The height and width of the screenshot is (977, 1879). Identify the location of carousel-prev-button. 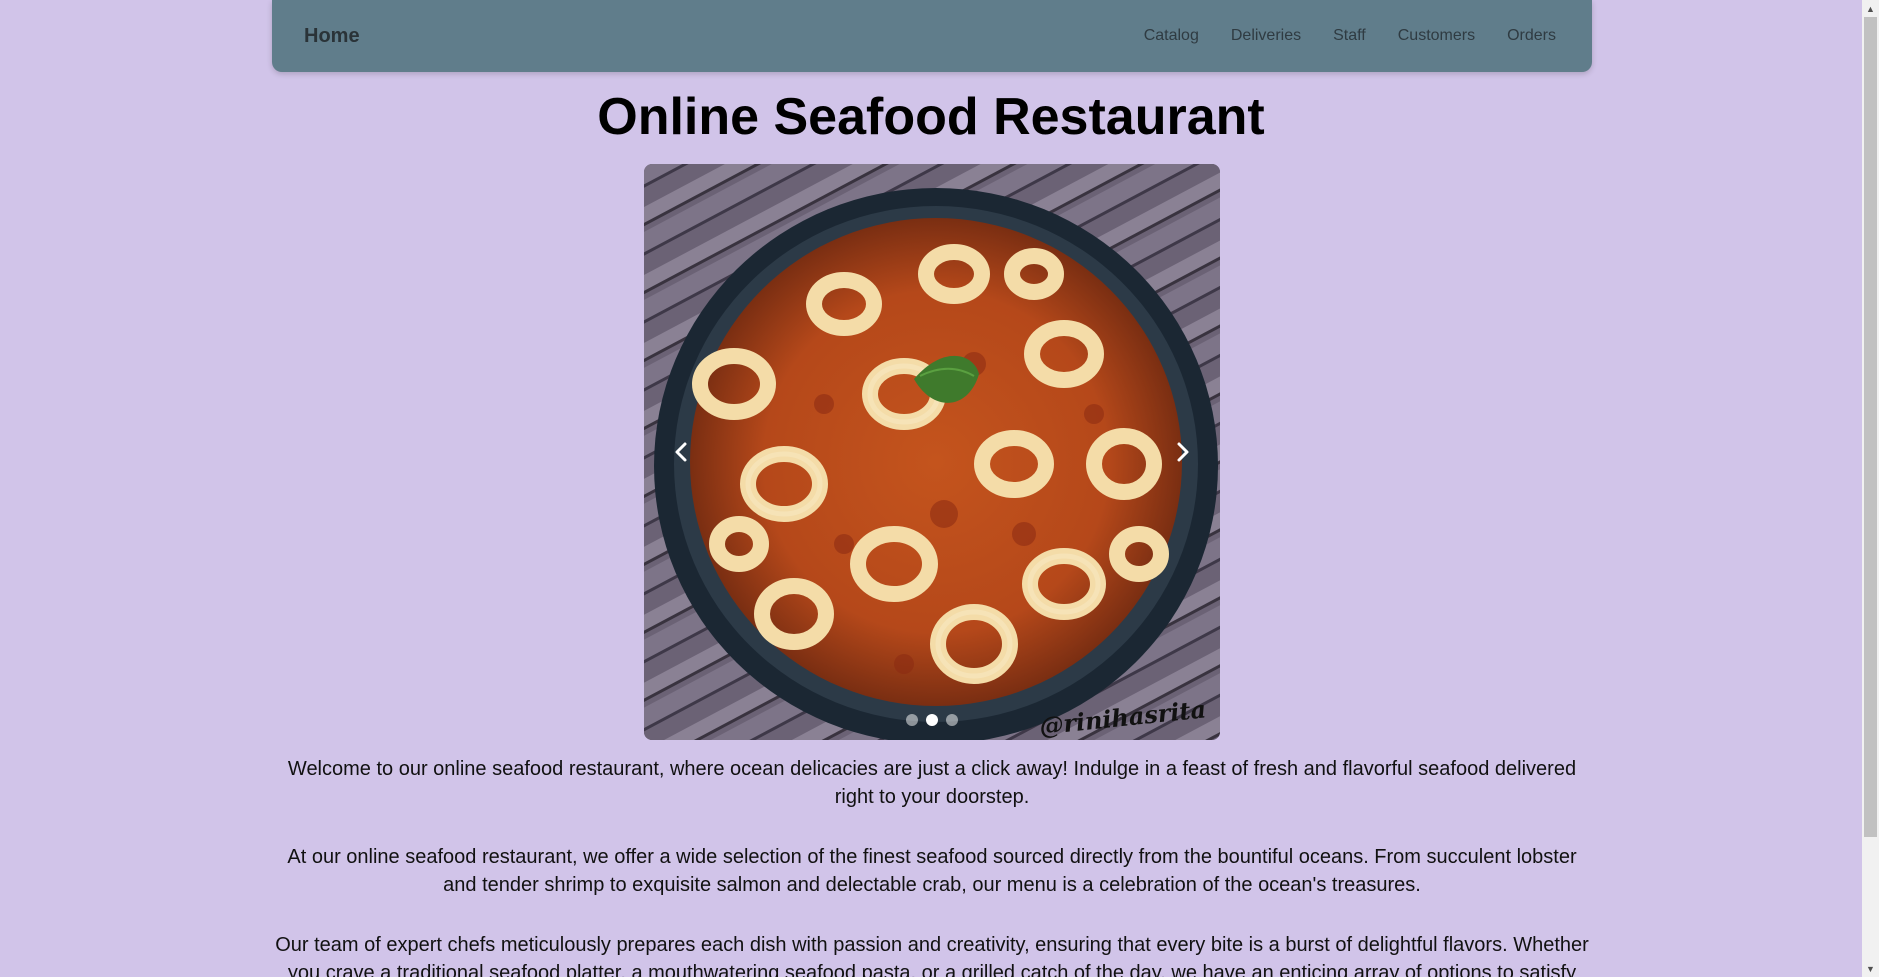
(682, 452).